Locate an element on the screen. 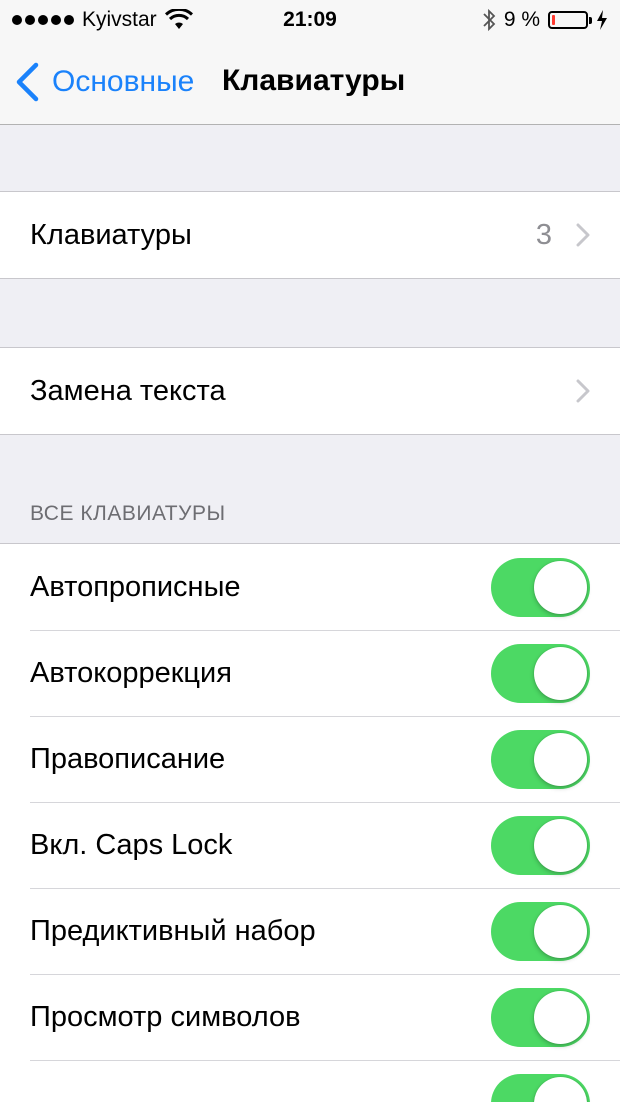 The width and height of the screenshot is (620, 1102). toggle-row-spelling: Правописание is located at coordinates (310, 759).